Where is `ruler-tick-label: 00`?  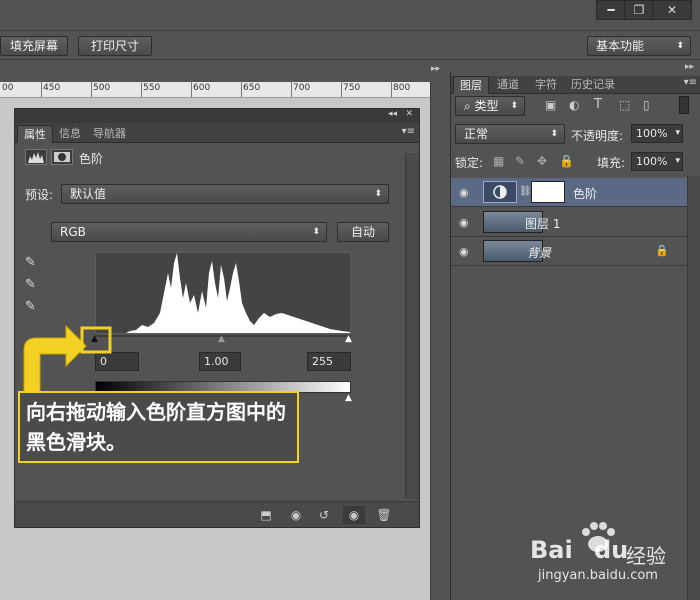 ruler-tick-label: 00 is located at coordinates (8, 88).